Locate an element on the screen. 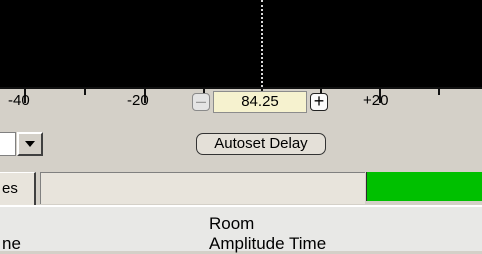 The image size is (482, 254). level-indicator-bar is located at coordinates (424, 186).